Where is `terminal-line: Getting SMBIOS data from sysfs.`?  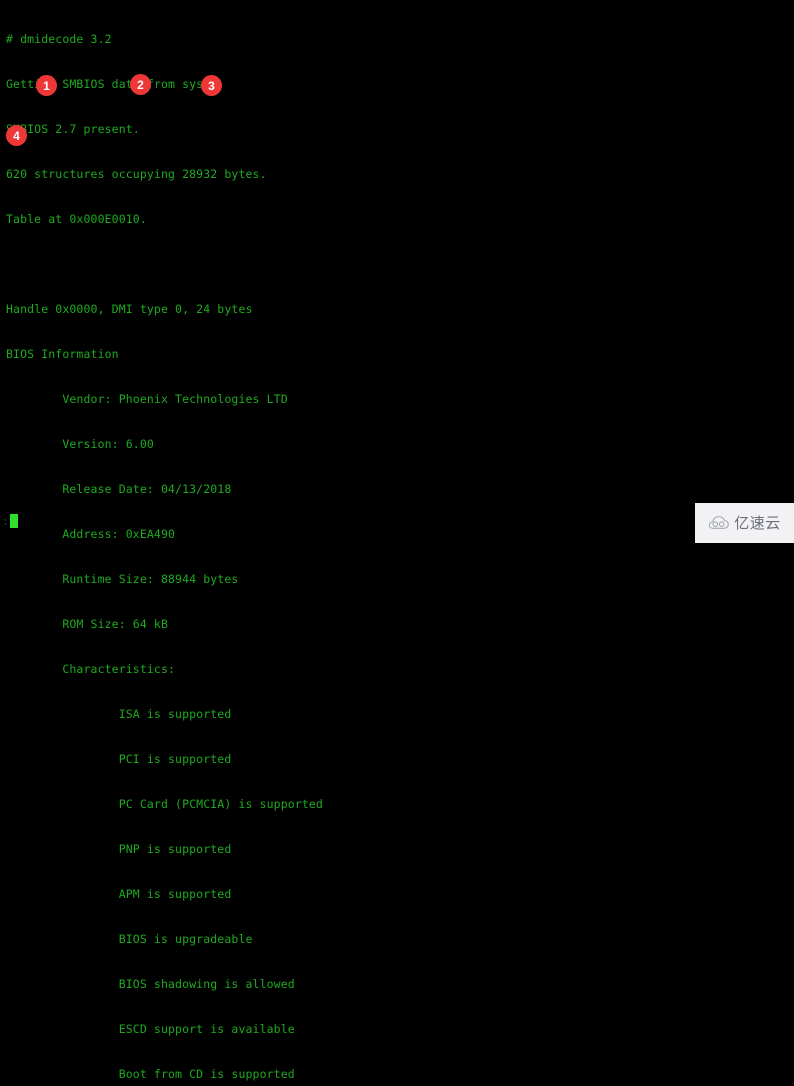 terminal-line: Getting SMBIOS data from sysfs. is located at coordinates (115, 84).